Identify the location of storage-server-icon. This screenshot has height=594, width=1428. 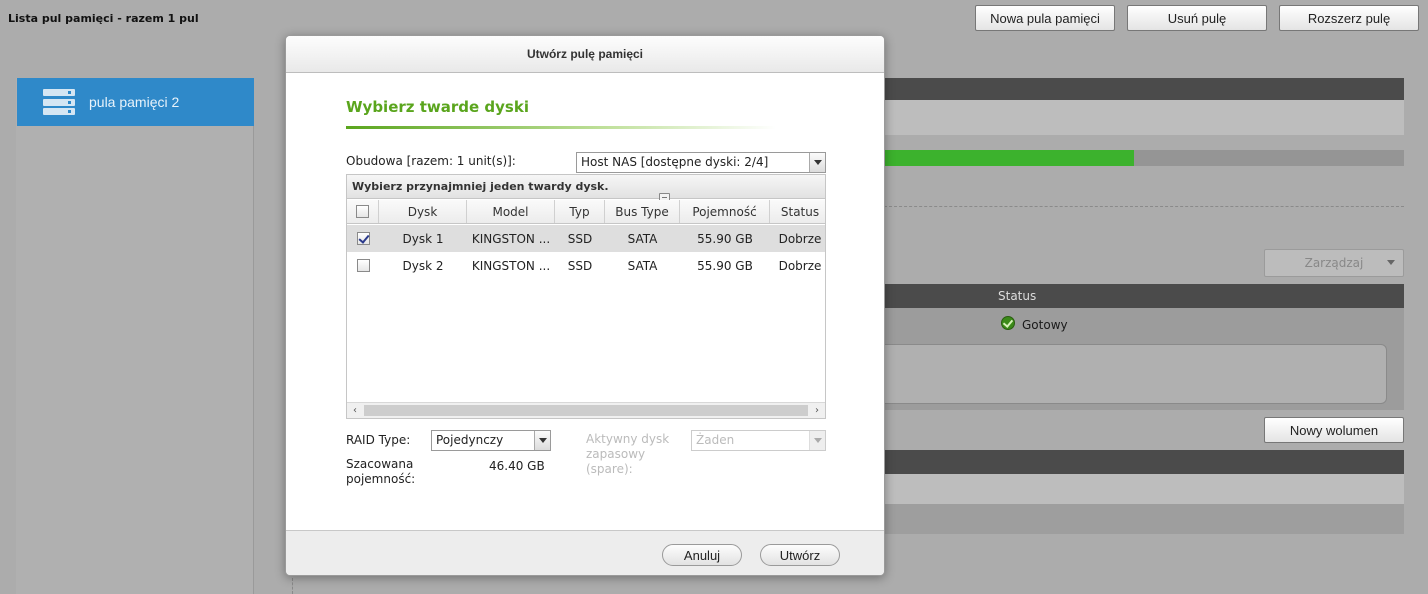
(59, 102).